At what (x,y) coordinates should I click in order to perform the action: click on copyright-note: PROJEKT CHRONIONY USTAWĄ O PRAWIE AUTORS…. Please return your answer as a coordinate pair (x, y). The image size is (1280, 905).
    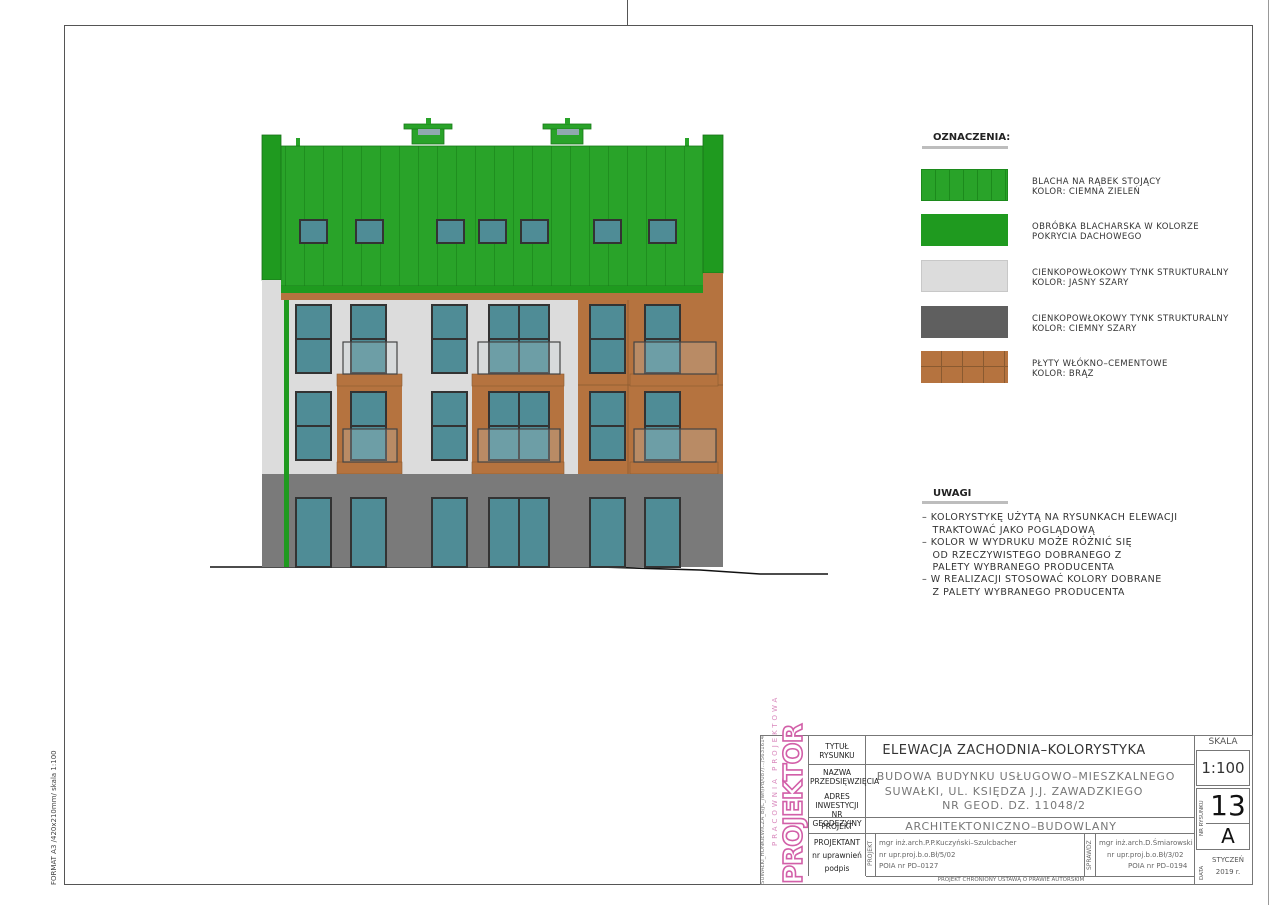
    Looking at the image, I should click on (1011, 880).